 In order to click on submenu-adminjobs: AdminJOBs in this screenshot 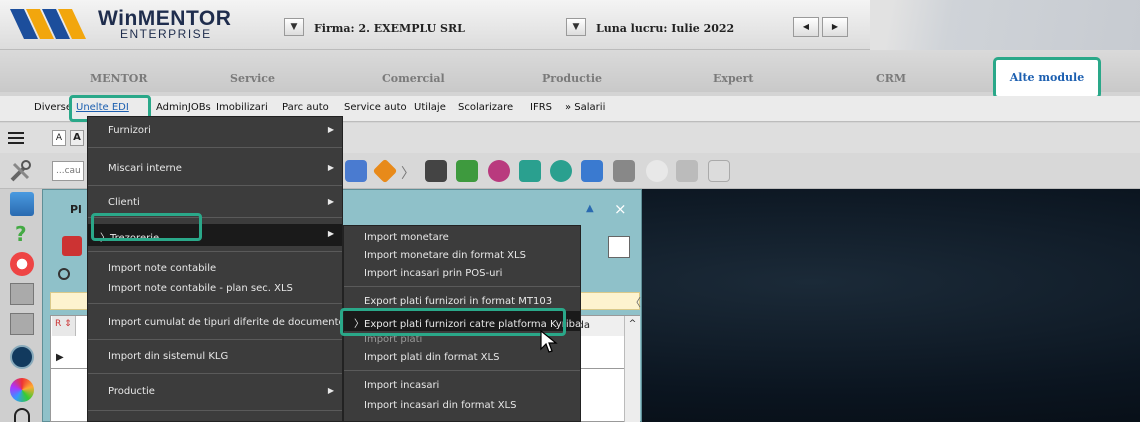, I will do `click(183, 107)`.